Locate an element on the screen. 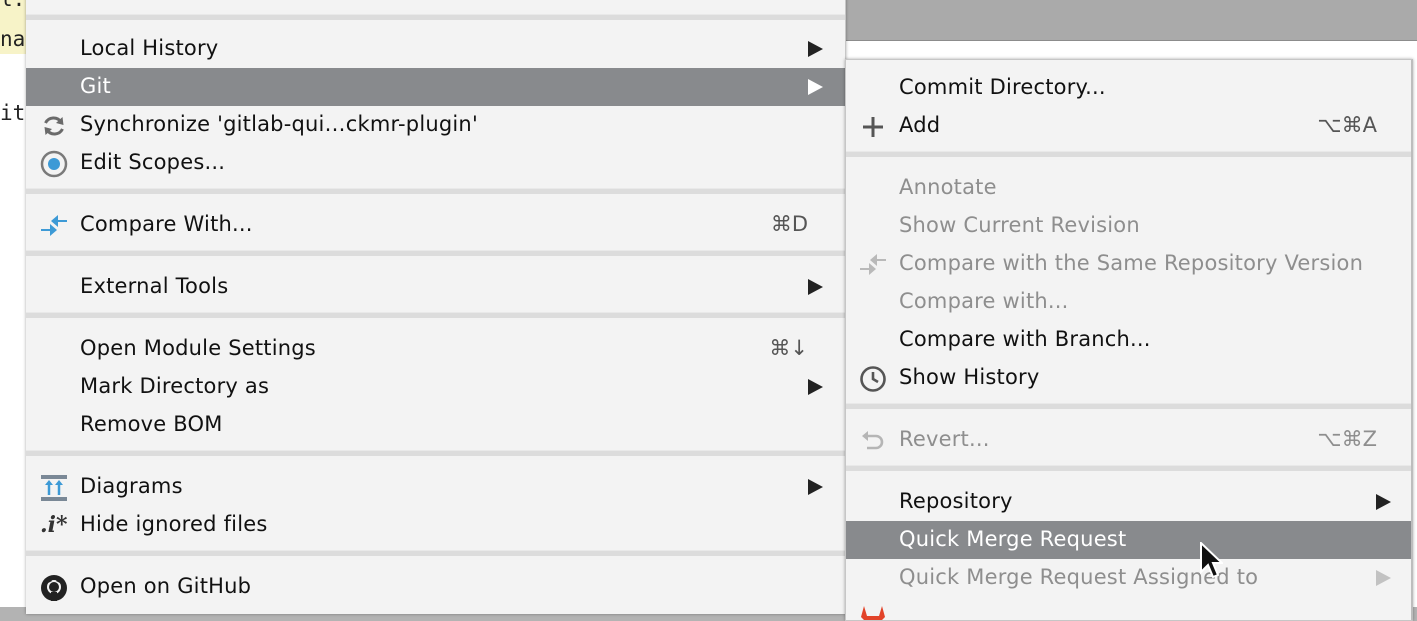  menu-item-shortcut: ⌥⌘A is located at coordinates (1347, 125).